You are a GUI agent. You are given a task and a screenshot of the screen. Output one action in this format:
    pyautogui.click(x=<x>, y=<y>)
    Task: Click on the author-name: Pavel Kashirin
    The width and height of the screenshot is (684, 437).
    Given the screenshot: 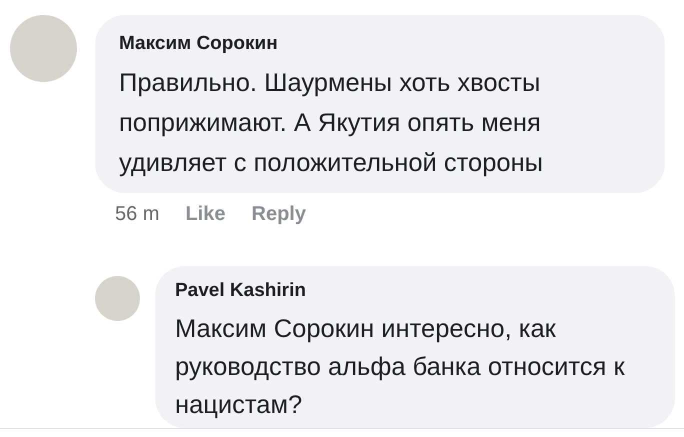 What is the action you would take?
    pyautogui.click(x=415, y=291)
    